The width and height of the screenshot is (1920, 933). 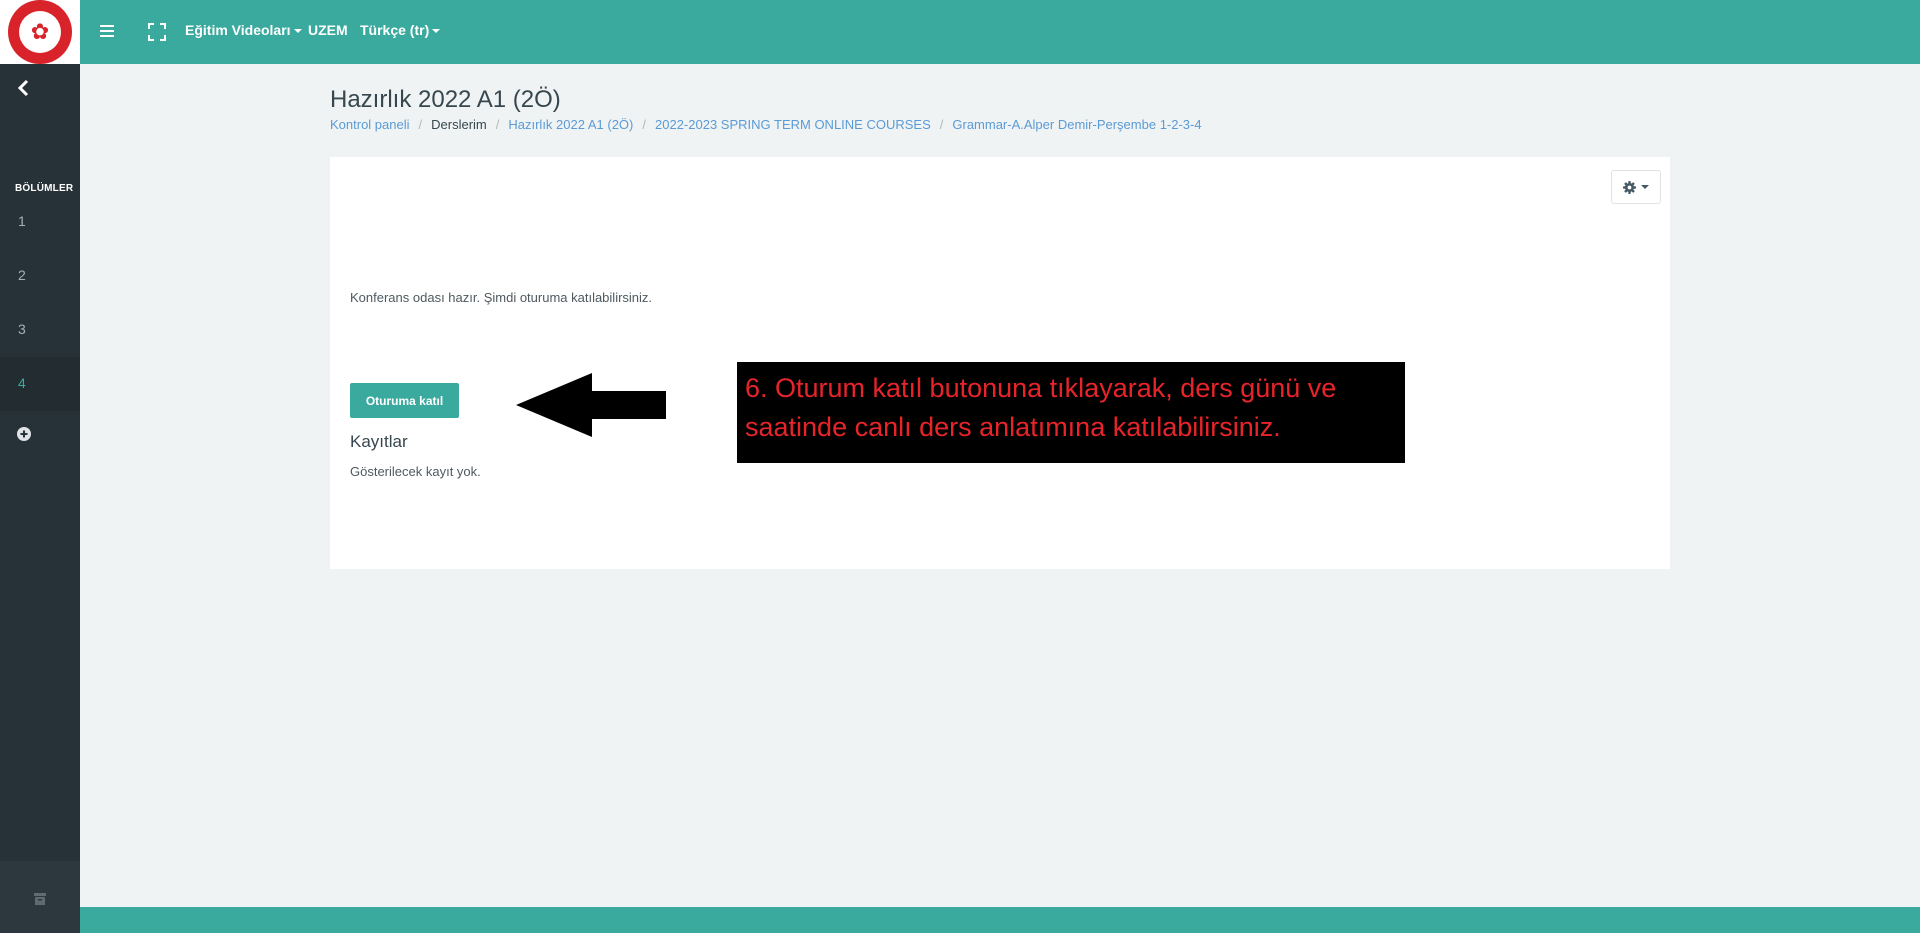 What do you see at coordinates (157, 32) in the screenshot?
I see `fullscreen-icon` at bounding box center [157, 32].